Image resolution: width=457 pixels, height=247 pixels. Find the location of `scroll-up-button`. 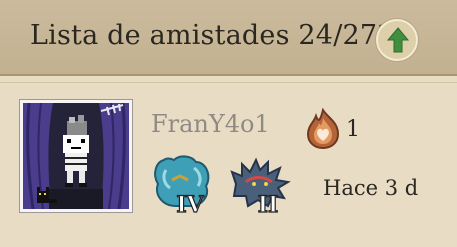

scroll-up-button is located at coordinates (397, 40).